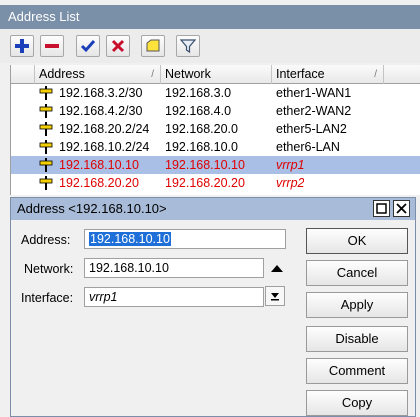 Image resolution: width=420 pixels, height=417 pixels. What do you see at coordinates (47, 298) in the screenshot?
I see `interface-label: Interface:` at bounding box center [47, 298].